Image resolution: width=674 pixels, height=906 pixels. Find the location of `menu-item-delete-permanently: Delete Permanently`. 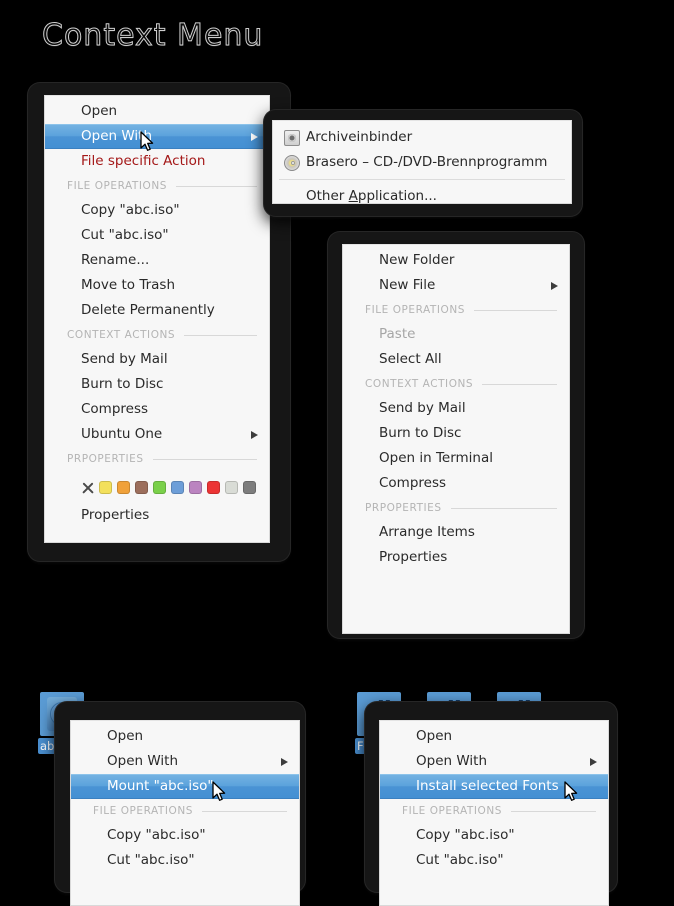

menu-item-delete-permanently: Delete Permanently is located at coordinates (157, 310).